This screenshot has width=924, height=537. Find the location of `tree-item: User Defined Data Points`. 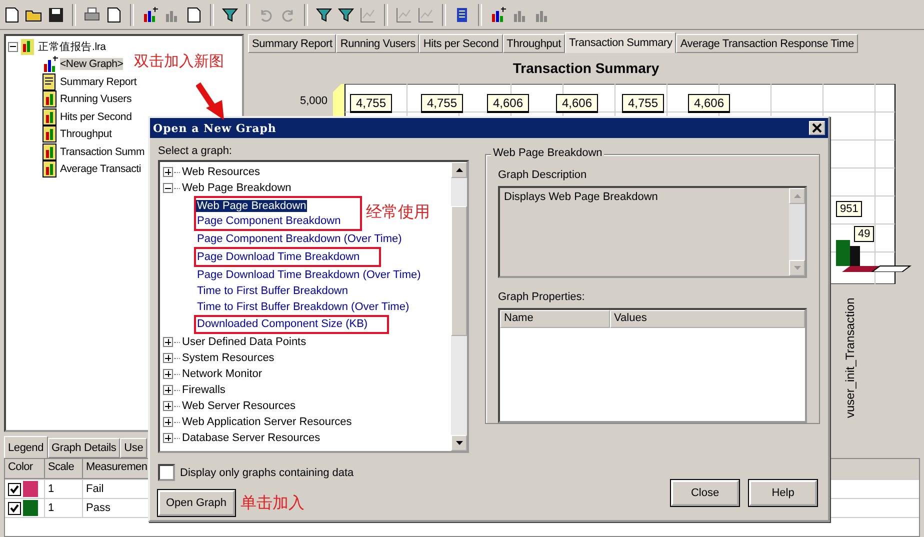

tree-item: User Defined Data Points is located at coordinates (244, 342).